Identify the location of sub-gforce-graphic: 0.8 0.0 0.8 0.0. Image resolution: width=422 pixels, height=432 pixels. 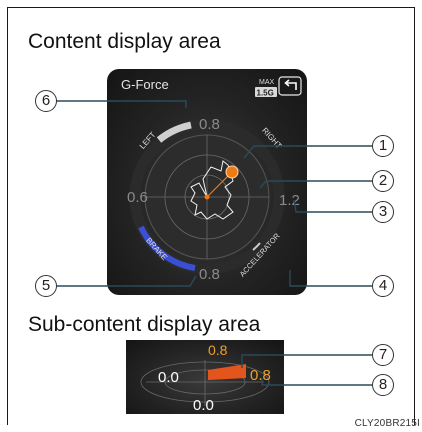
(205, 378).